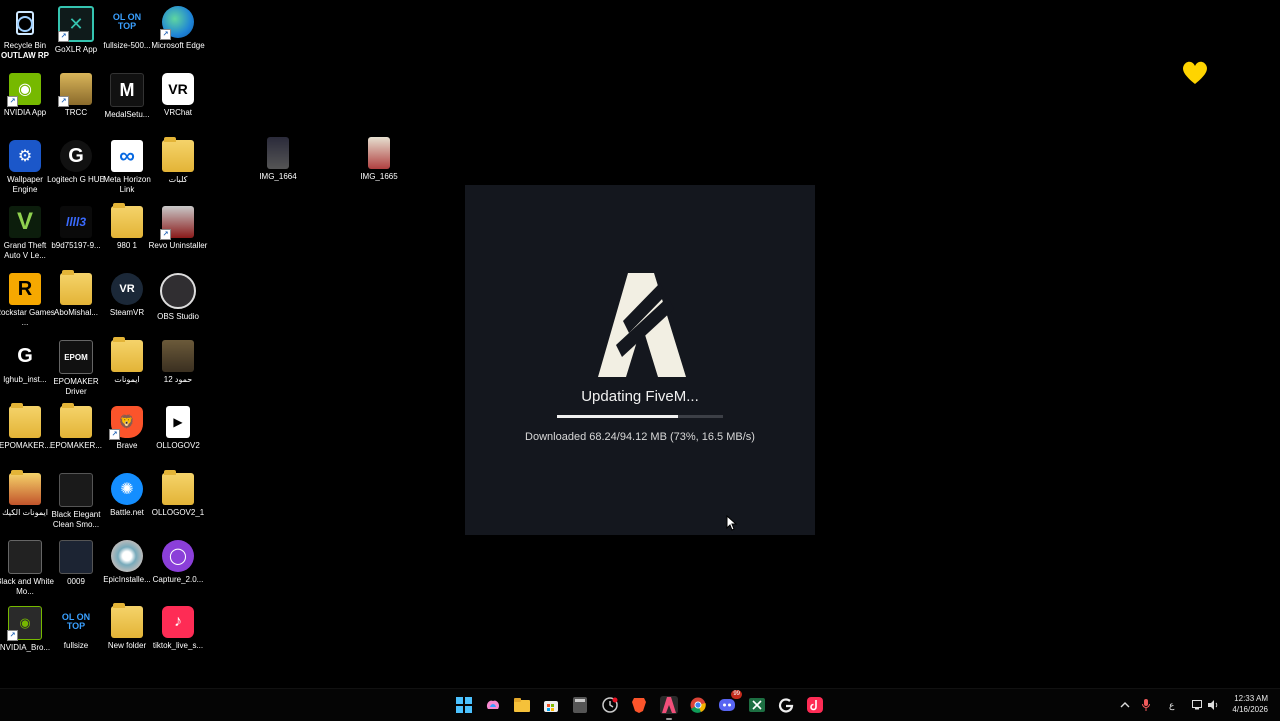 This screenshot has height=721, width=1280. Describe the element at coordinates (642, 325) in the screenshot. I see `fivem-logo` at that location.